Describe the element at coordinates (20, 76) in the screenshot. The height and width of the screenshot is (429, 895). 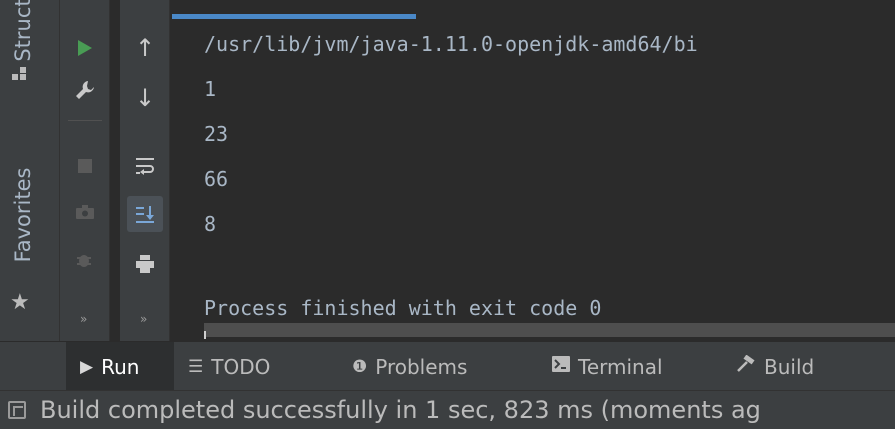
I see `structure-icon` at that location.